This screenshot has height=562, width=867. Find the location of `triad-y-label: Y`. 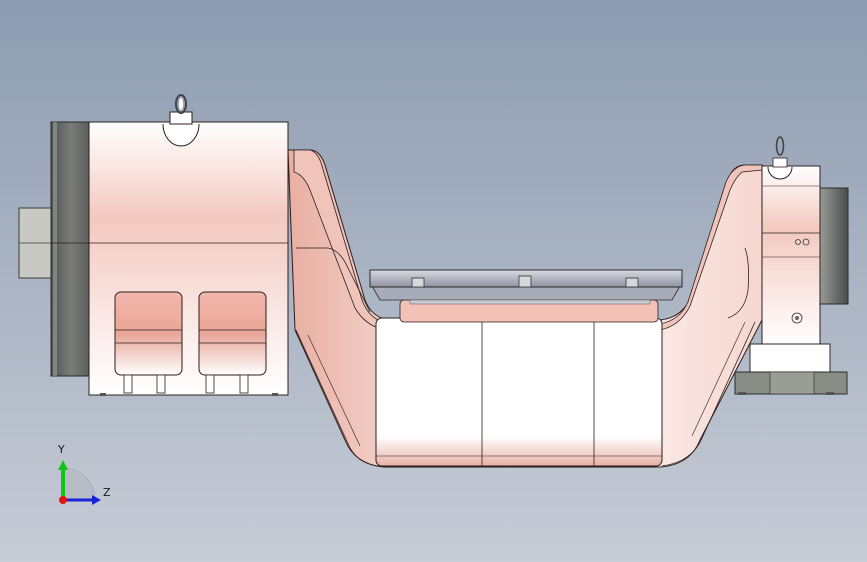

triad-y-label: Y is located at coordinates (61, 449).